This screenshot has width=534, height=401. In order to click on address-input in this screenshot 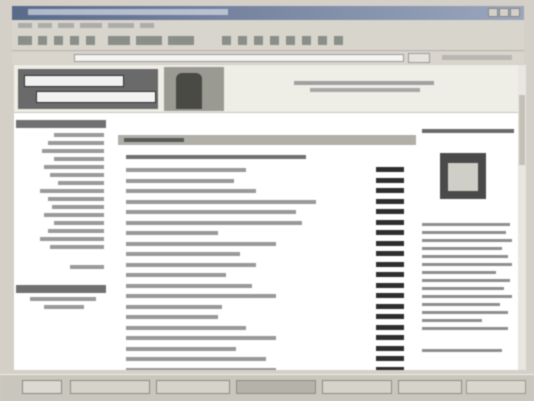, I will do `click(239, 58)`.